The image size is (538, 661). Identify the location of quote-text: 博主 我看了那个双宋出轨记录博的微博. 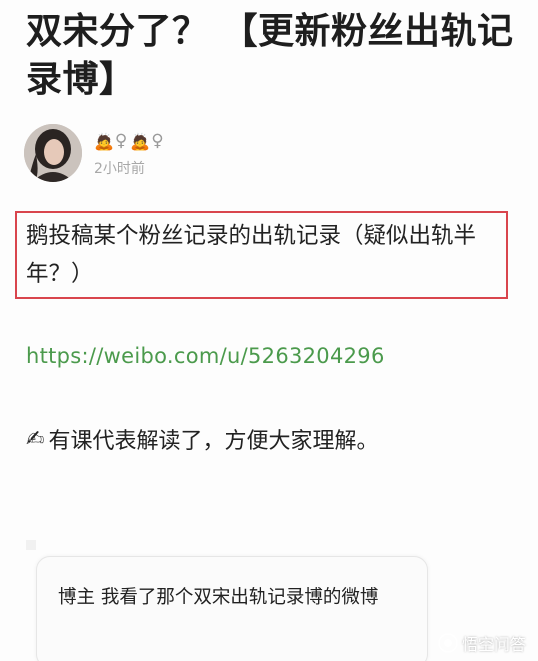
(218, 597).